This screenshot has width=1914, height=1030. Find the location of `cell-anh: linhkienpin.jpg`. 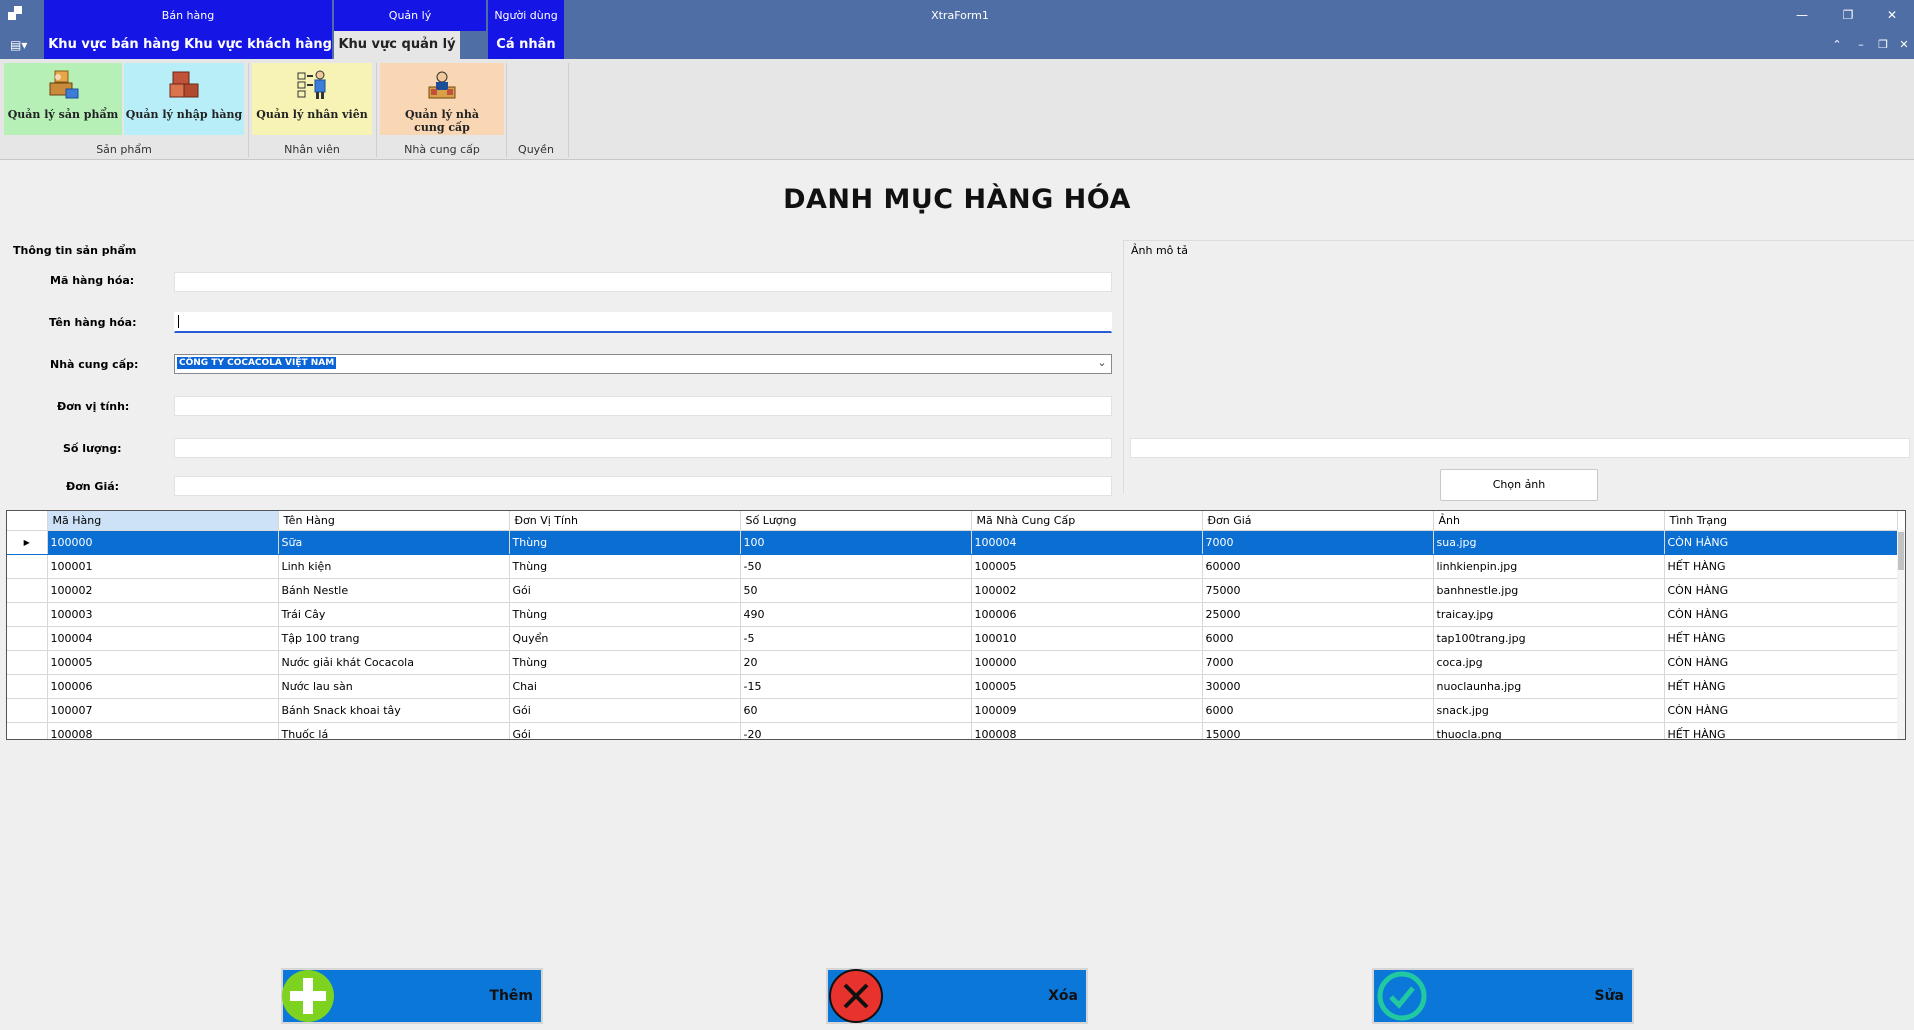

cell-anh: linhkienpin.jpg is located at coordinates (1549, 566).